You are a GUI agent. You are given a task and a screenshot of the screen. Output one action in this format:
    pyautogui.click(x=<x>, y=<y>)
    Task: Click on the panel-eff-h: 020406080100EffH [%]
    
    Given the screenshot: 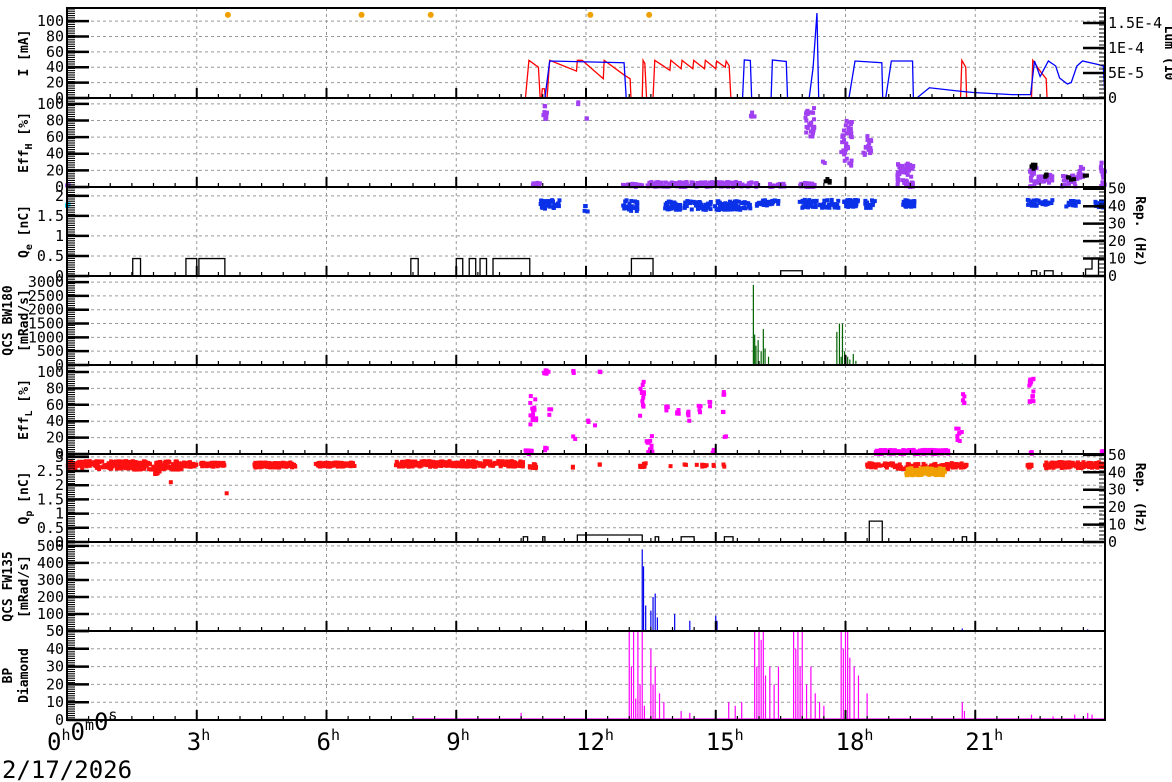 What is the action you would take?
    pyautogui.click(x=562, y=145)
    